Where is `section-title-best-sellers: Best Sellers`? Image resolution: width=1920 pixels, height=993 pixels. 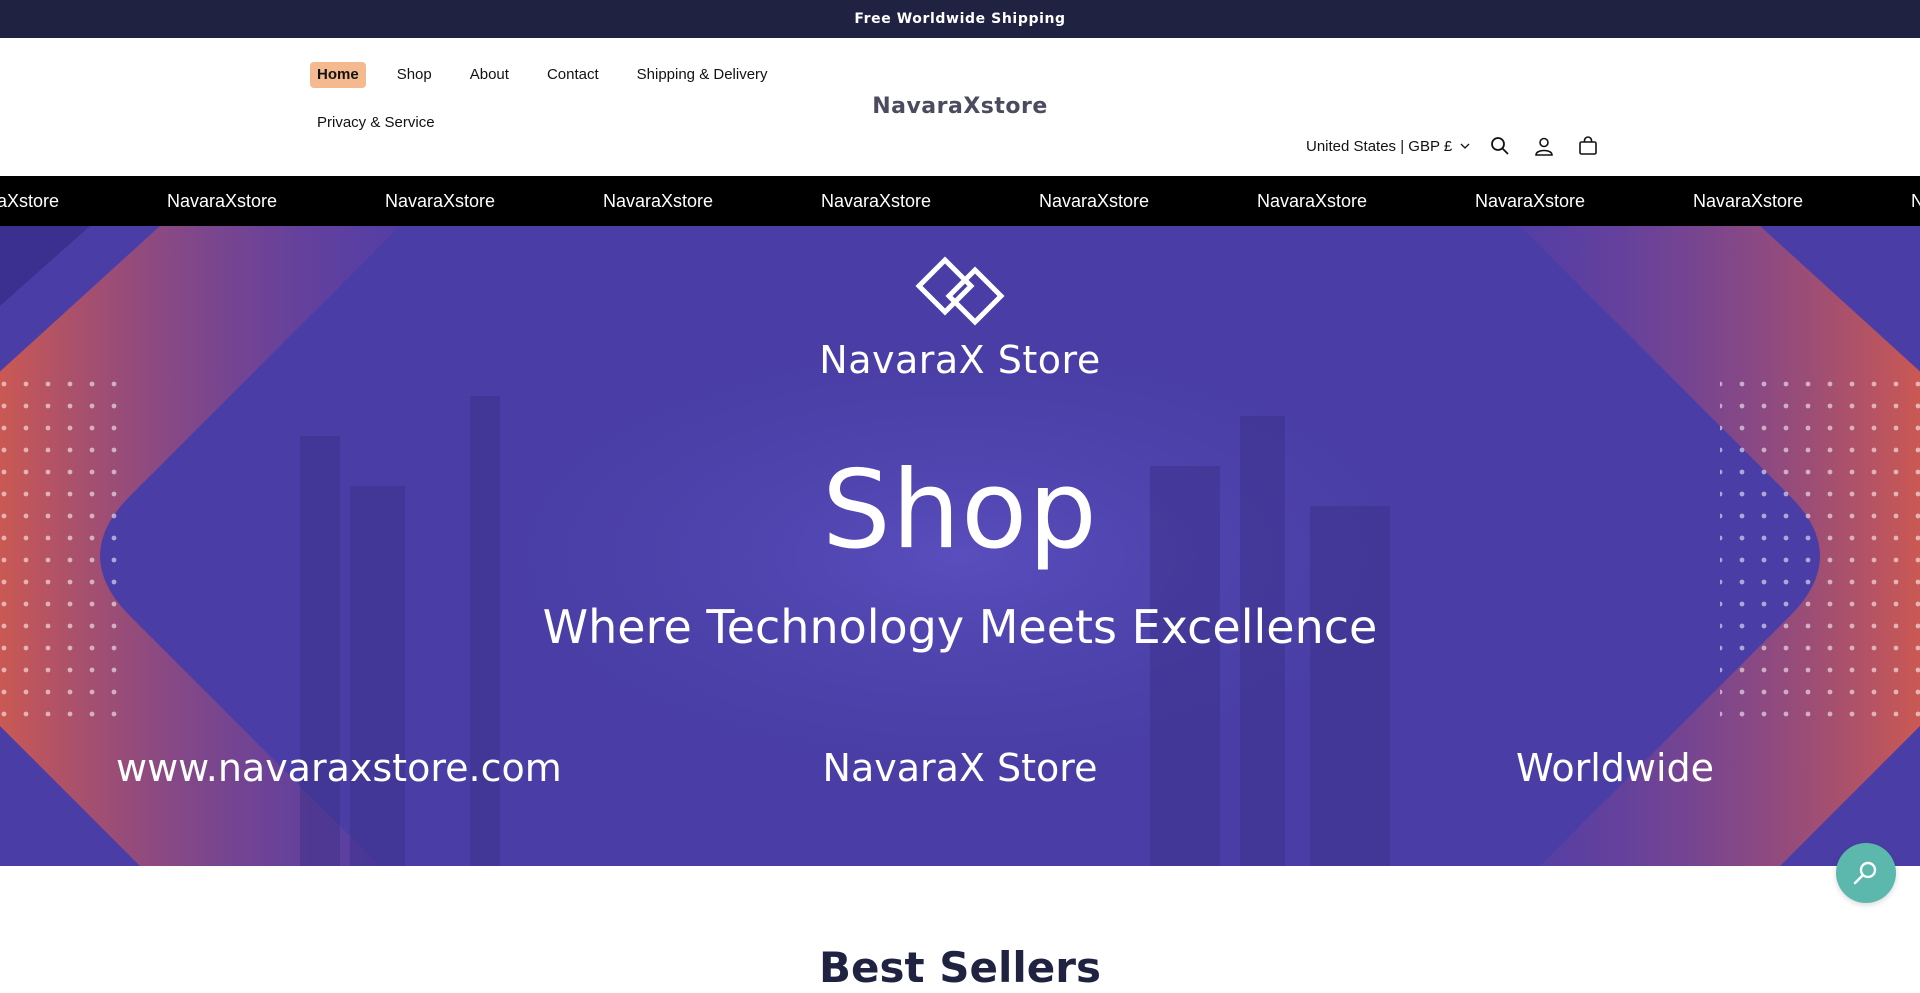
section-title-best-sellers: Best Sellers is located at coordinates (960, 967).